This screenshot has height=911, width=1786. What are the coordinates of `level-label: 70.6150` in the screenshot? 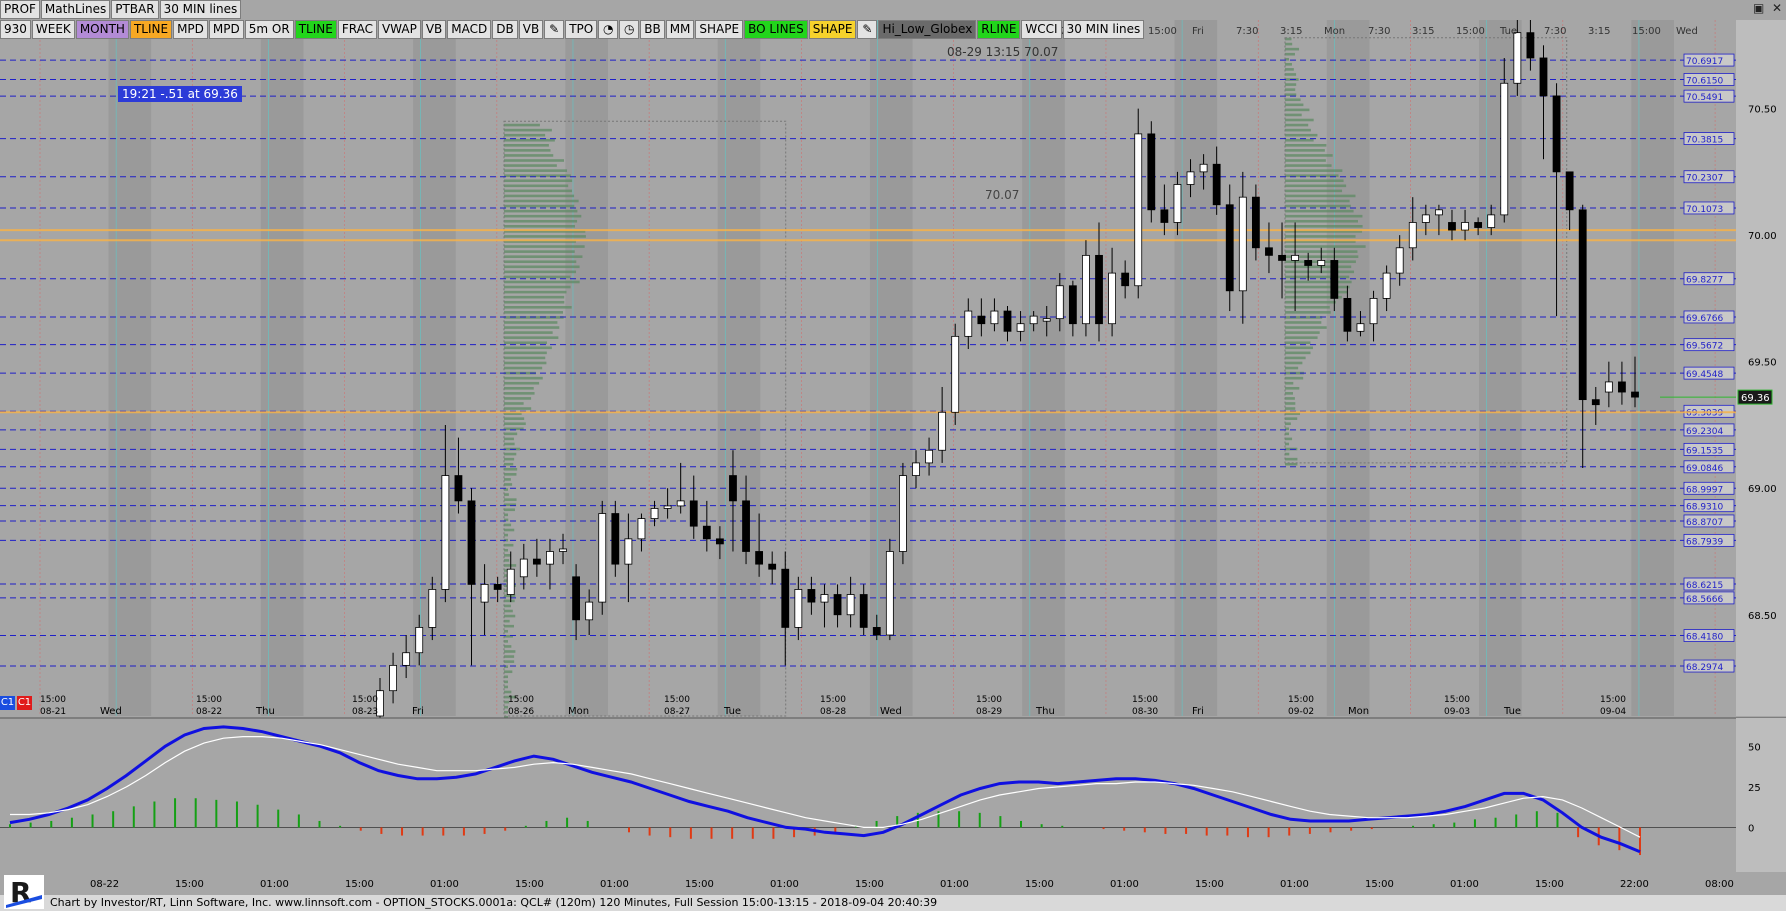 It's located at (1704, 81).